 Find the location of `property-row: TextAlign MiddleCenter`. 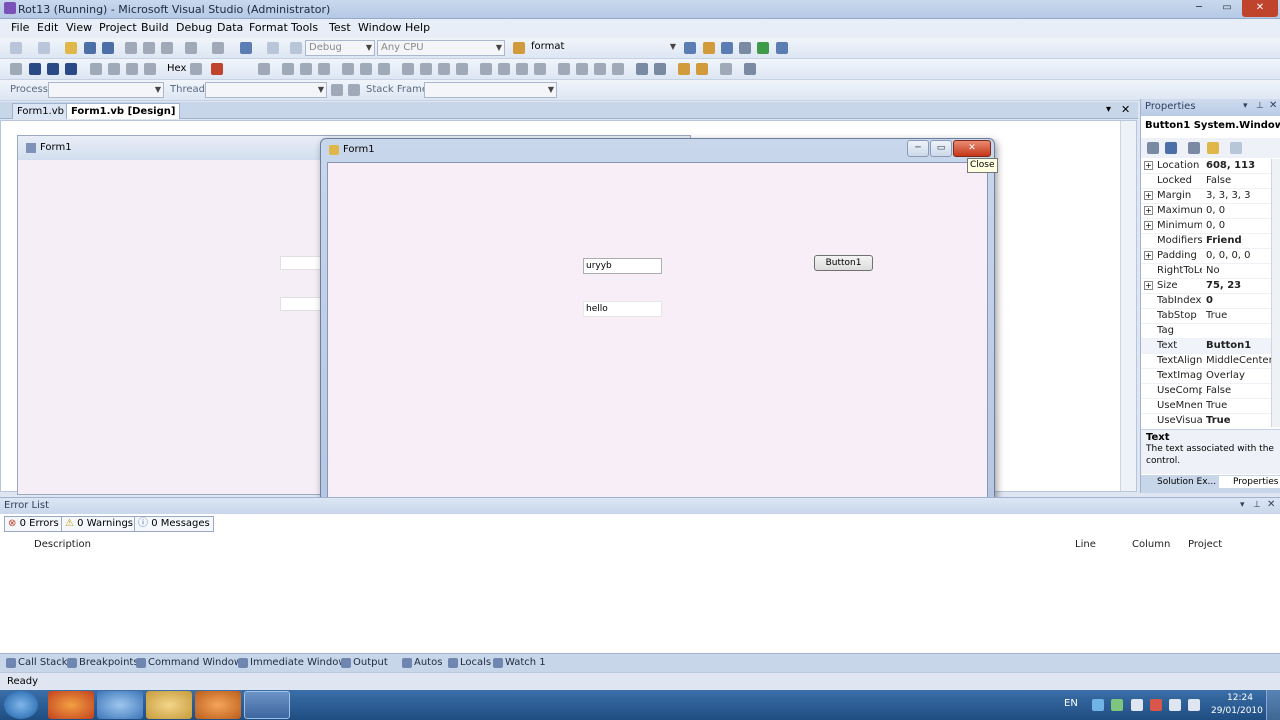

property-row: TextAlign MiddleCenter is located at coordinates (1206, 361).